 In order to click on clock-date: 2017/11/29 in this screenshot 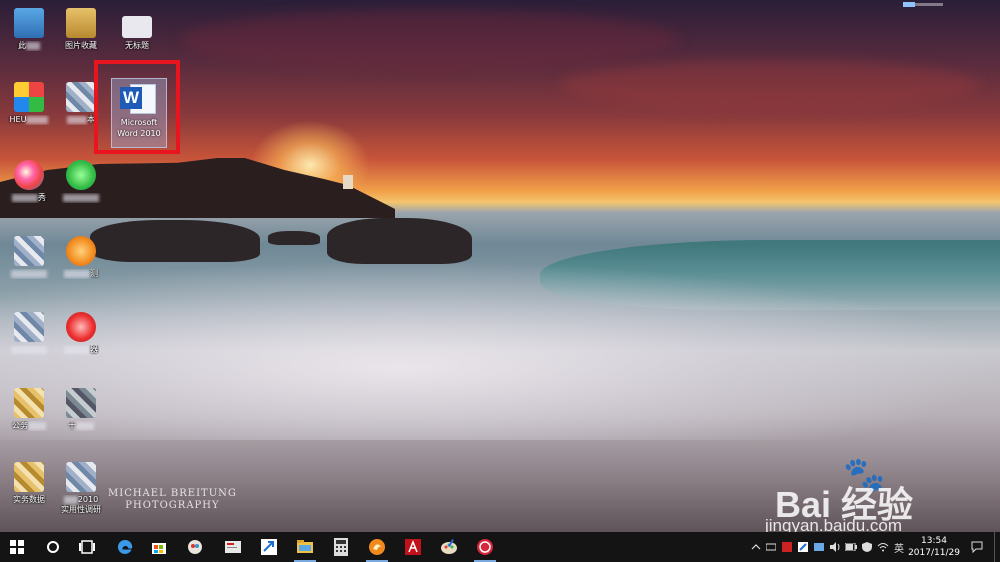, I will do `click(934, 553)`.